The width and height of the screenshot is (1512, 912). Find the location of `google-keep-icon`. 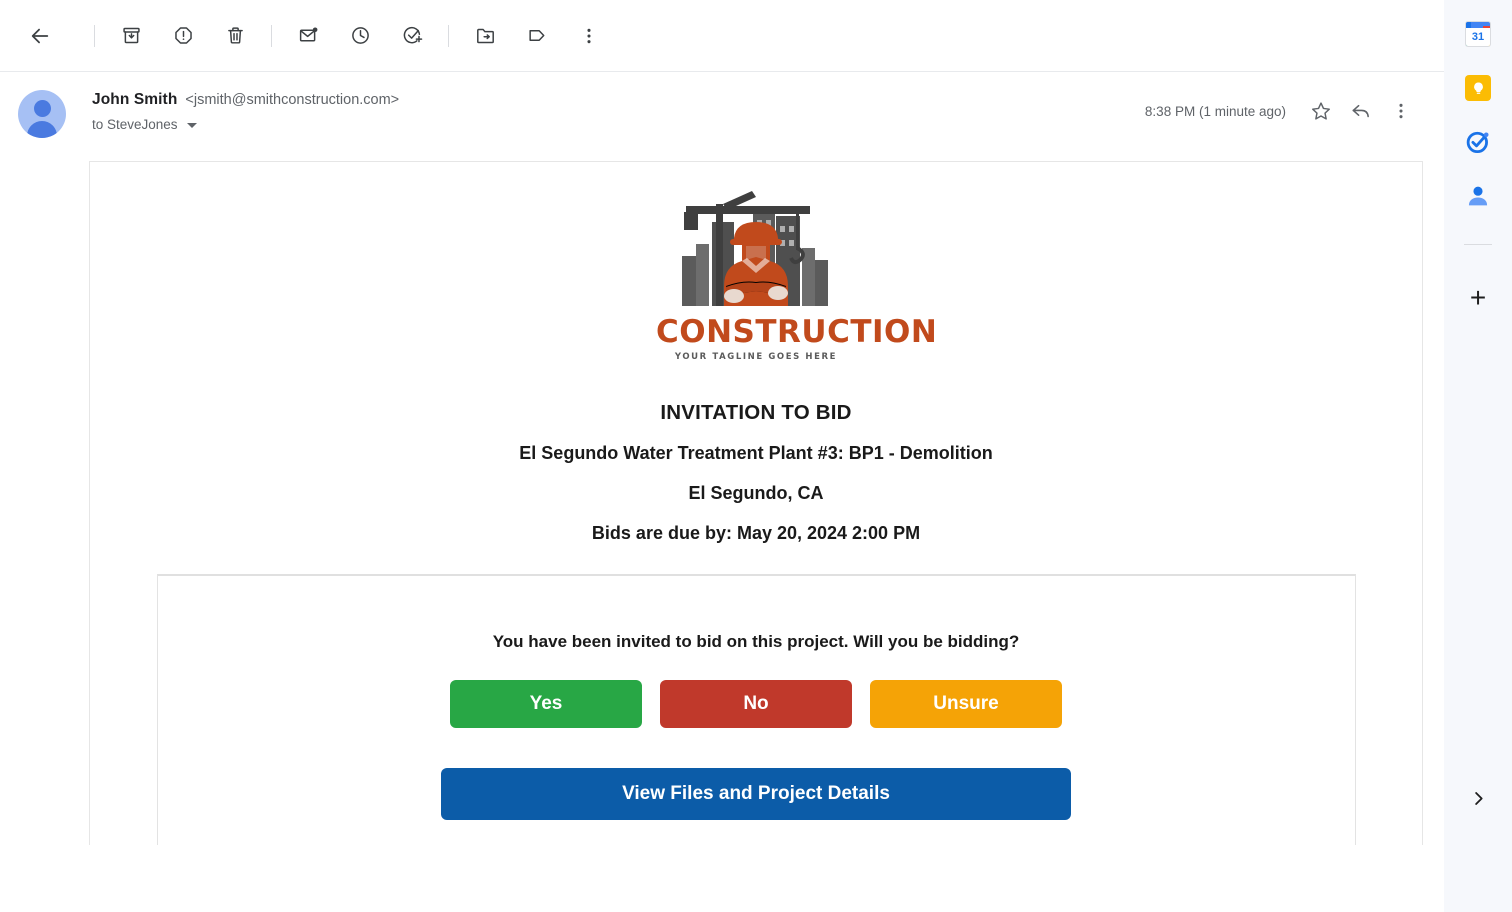

google-keep-icon is located at coordinates (1478, 88).